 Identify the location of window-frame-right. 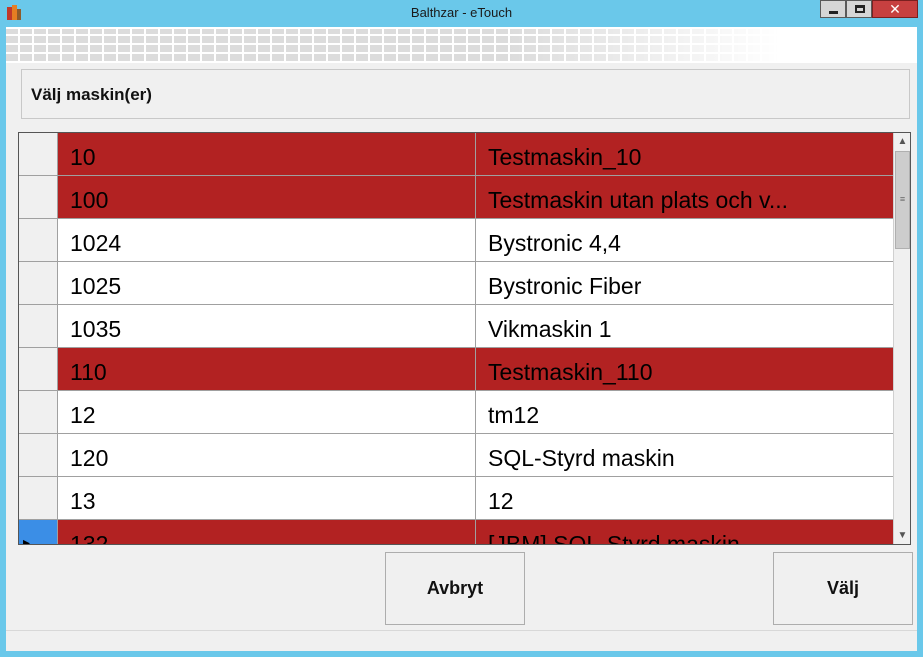
(920, 342).